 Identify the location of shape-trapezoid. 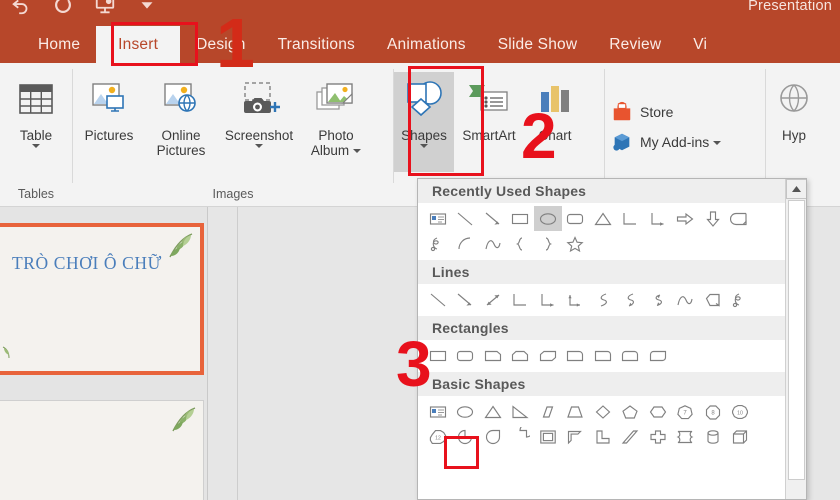
(576, 411).